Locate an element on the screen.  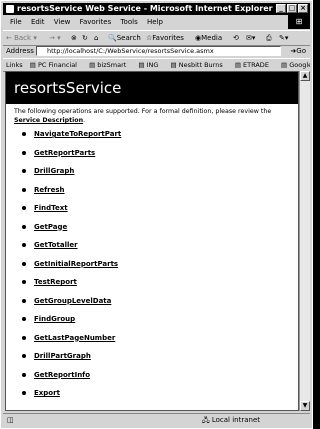
zone-text: Local intranet is located at coordinates (235, 420).